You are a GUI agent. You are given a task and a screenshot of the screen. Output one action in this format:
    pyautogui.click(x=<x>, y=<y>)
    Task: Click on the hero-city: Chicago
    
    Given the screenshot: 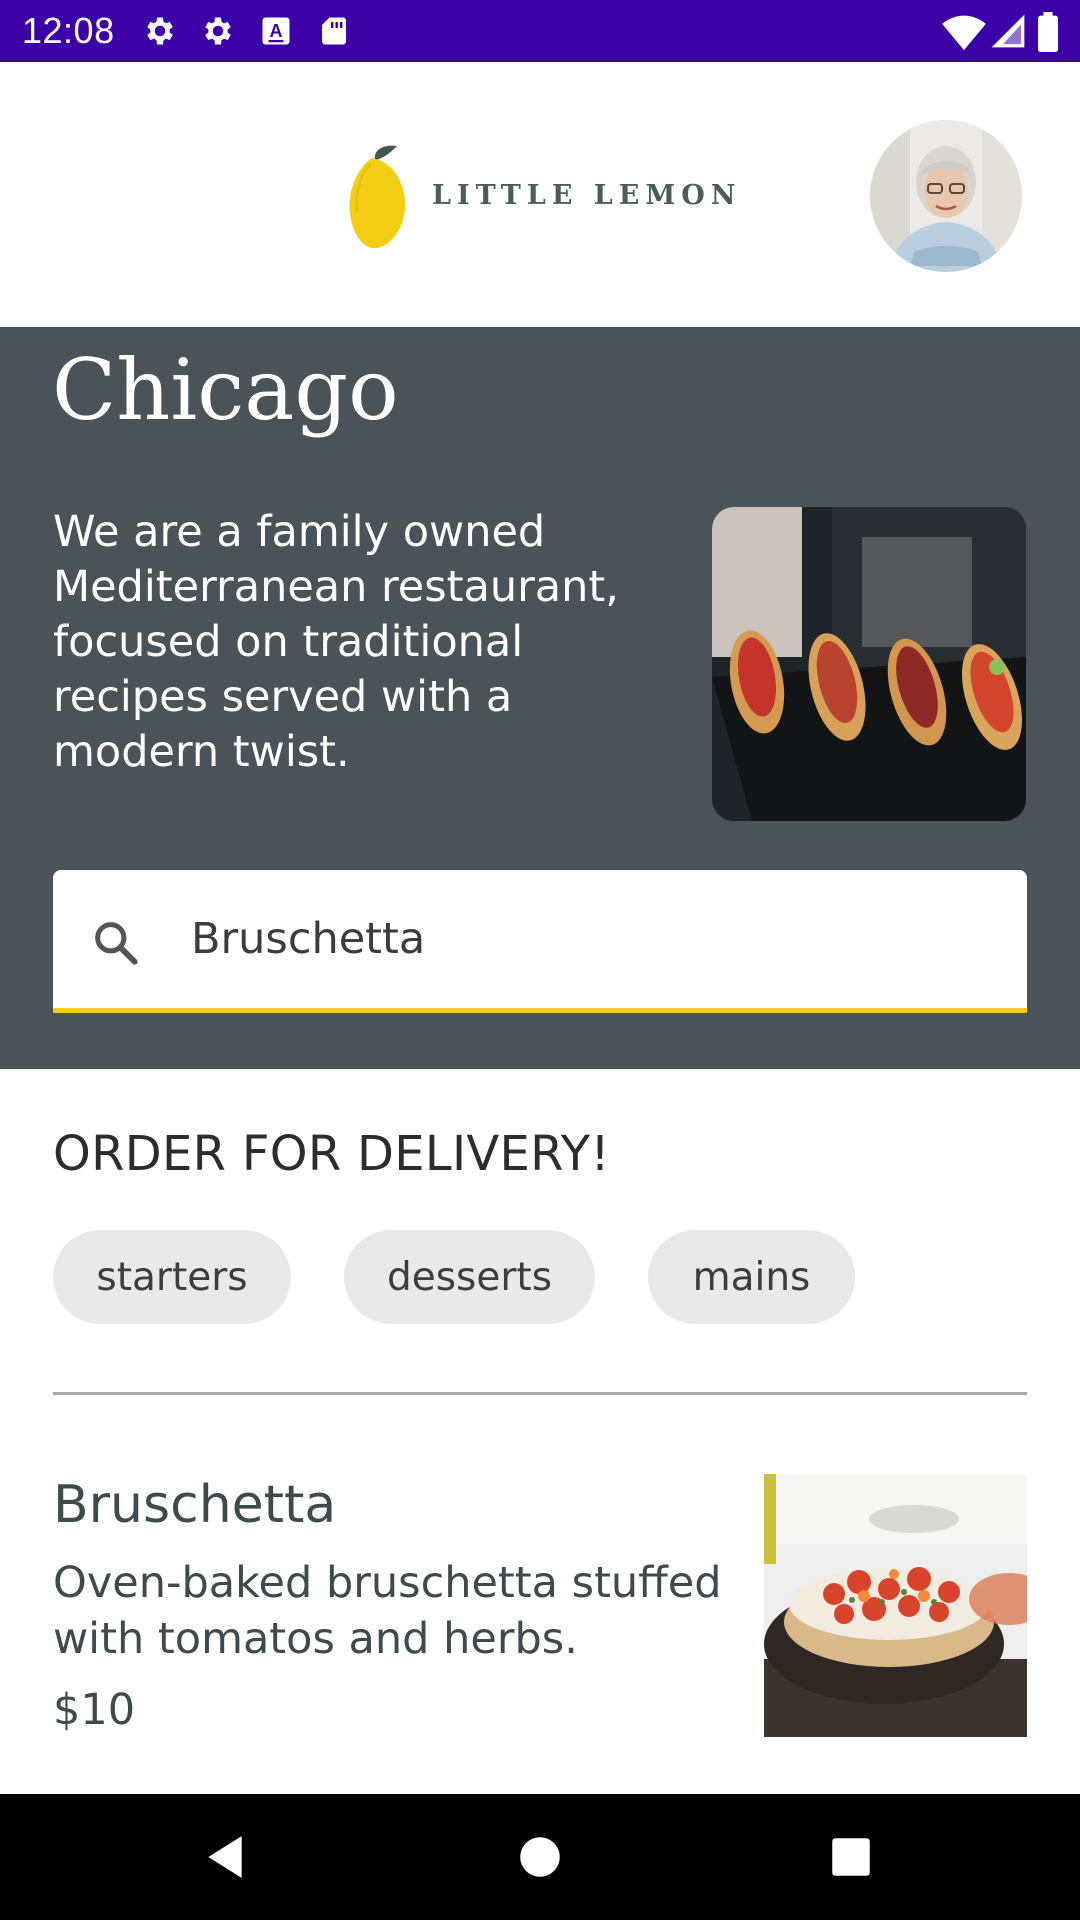 What is the action you would take?
    pyautogui.click(x=225, y=390)
    